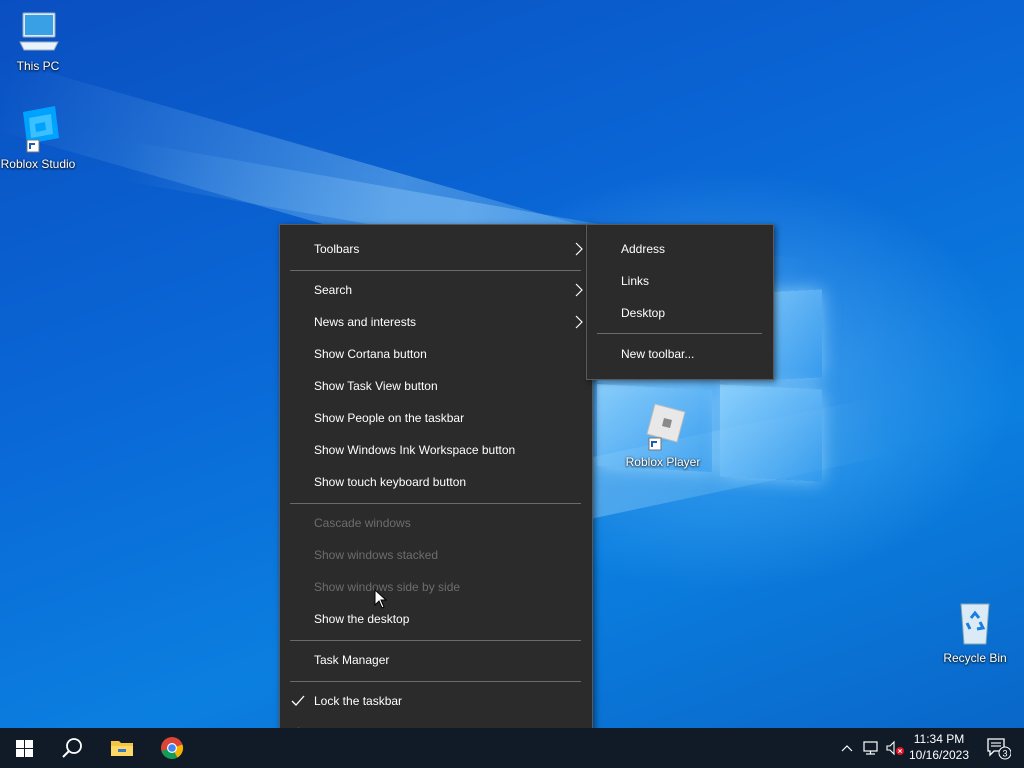 The height and width of the screenshot is (768, 1024). Describe the element at coordinates (436, 619) in the screenshot. I see `menu-item-show-the-desktop: Show the desktop` at that location.